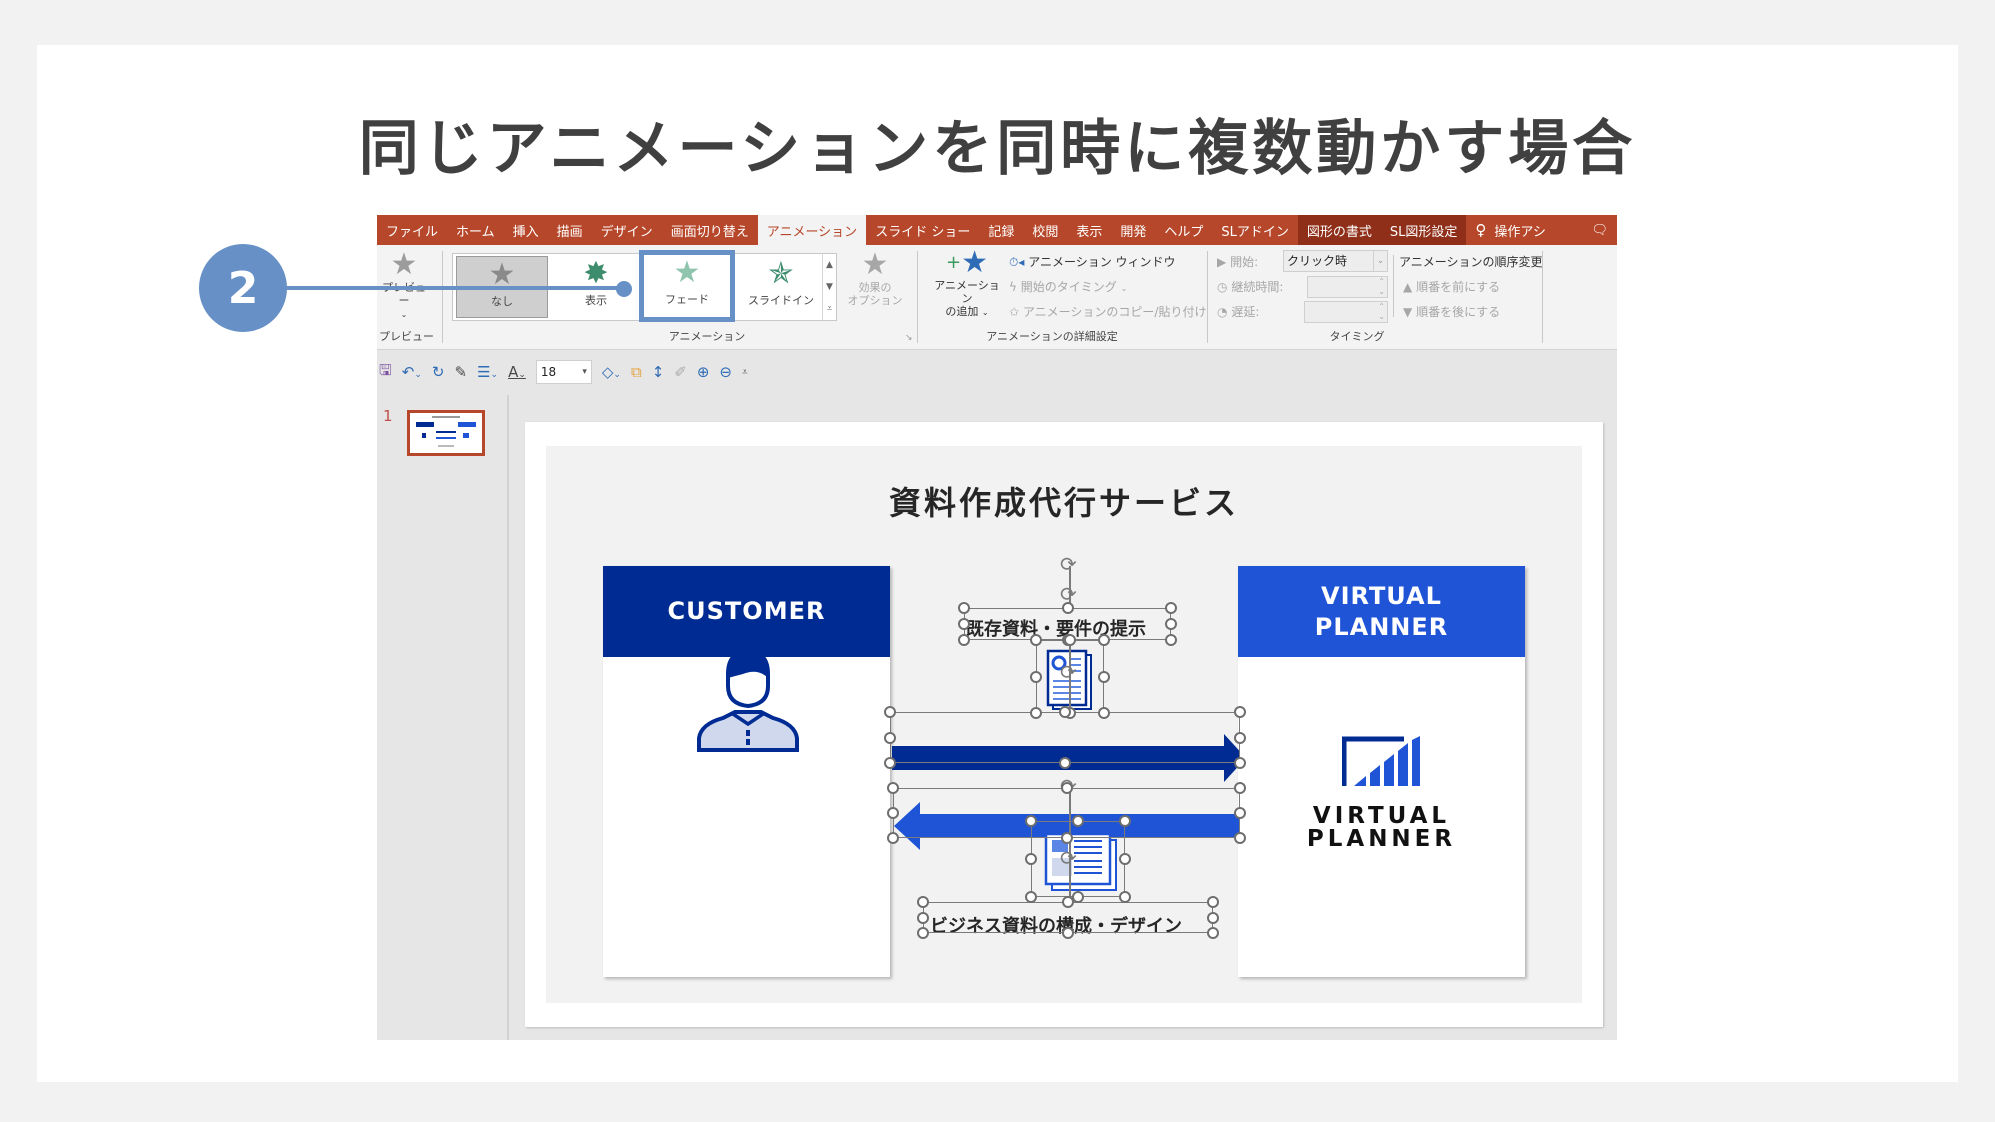 The width and height of the screenshot is (1995, 1122). I want to click on ribbon-tab: 画面切り替え, so click(710, 230).